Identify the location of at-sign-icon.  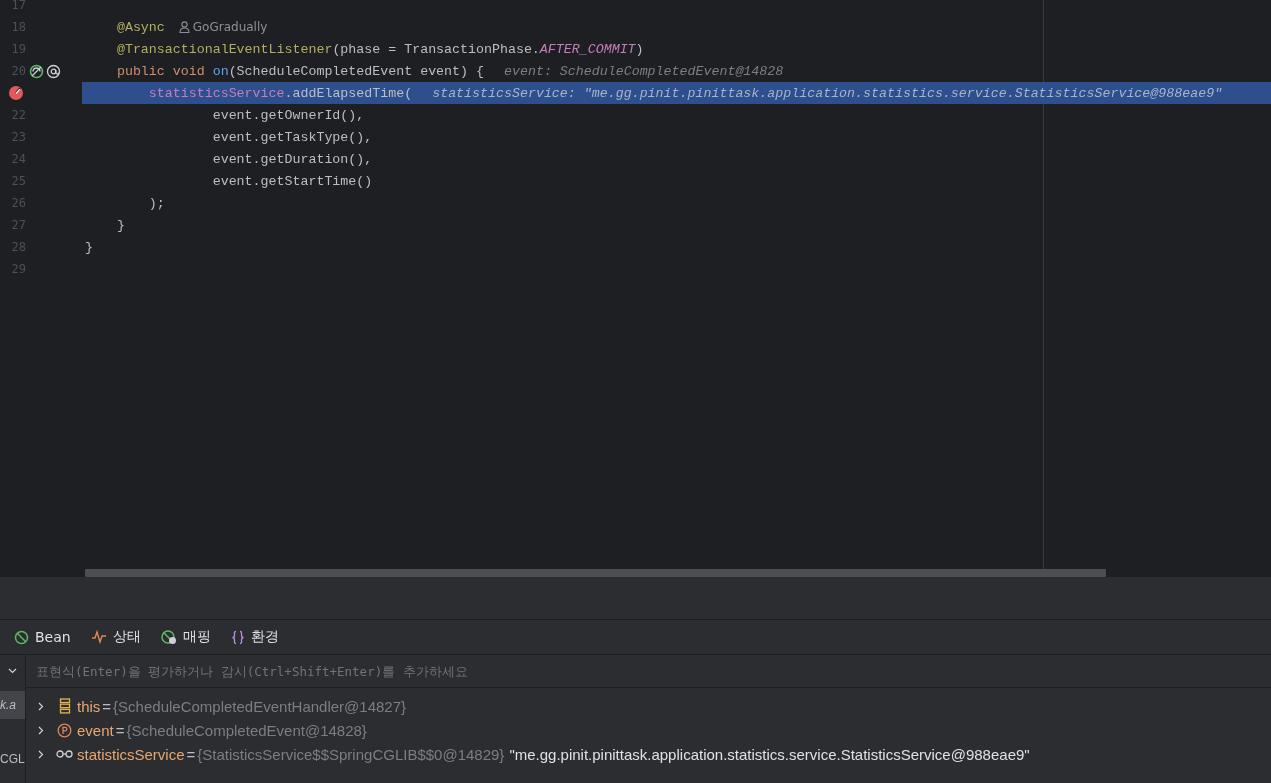
(53, 71).